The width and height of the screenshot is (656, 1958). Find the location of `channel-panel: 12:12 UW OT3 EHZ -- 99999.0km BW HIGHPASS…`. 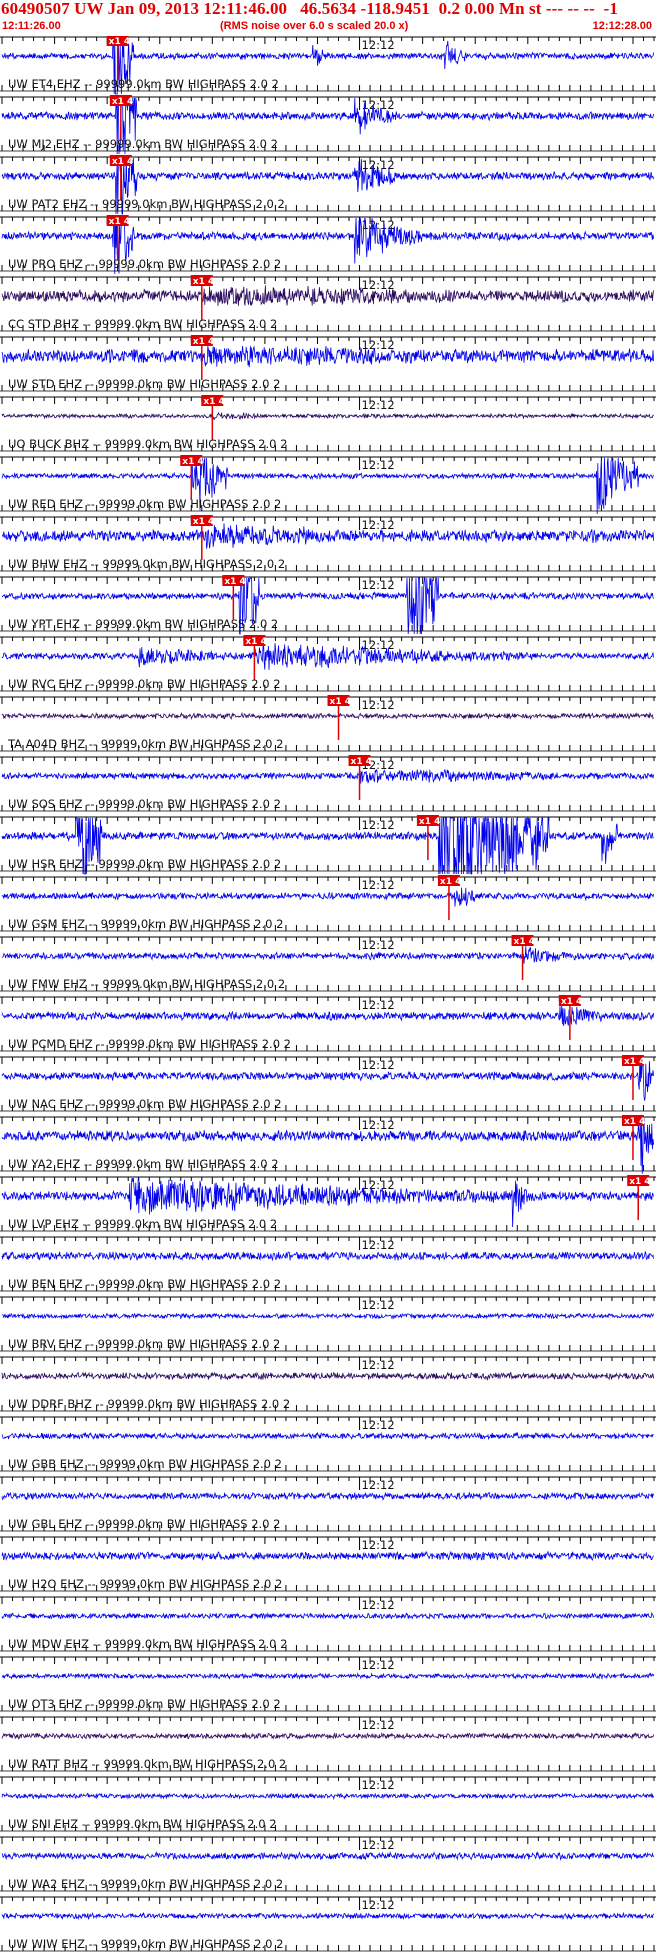

channel-panel: 12:12 UW OT3 EHZ -- 99999.0km BW HIGHPASS… is located at coordinates (328, 1684).